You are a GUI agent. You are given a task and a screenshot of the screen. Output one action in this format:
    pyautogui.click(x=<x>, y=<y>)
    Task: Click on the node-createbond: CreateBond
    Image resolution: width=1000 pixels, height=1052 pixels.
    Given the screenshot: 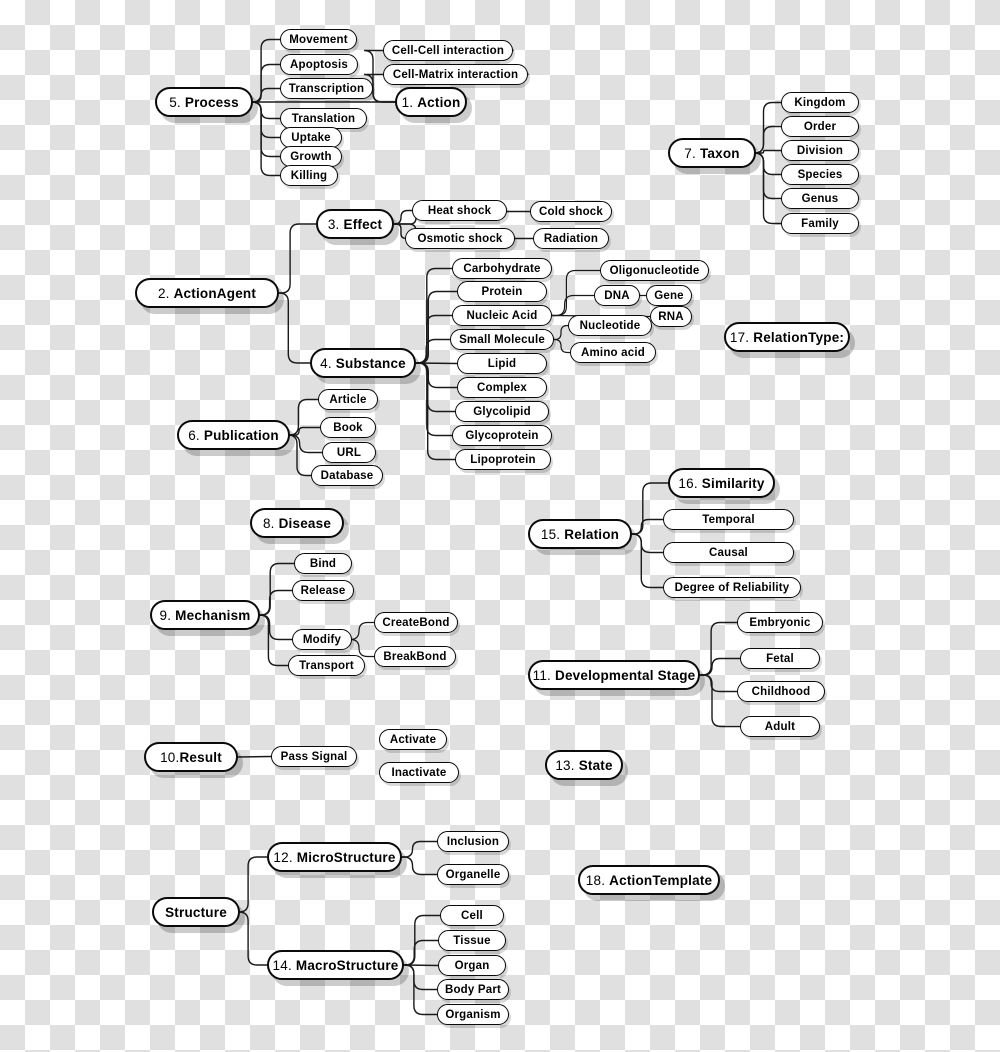 What is the action you would take?
    pyautogui.click(x=416, y=622)
    